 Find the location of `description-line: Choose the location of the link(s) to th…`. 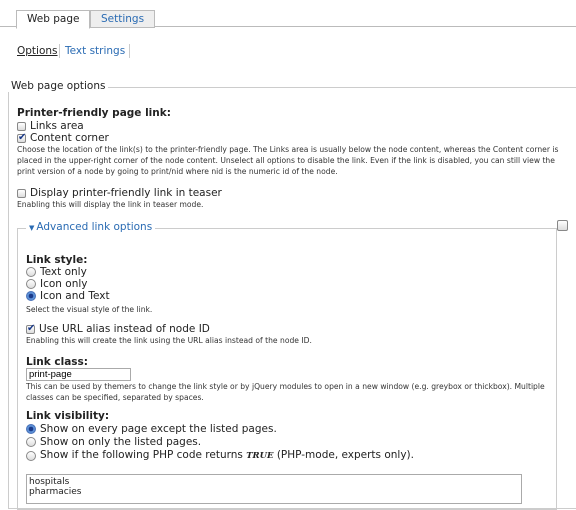

description-line: Choose the location of the link(s) to th… is located at coordinates (288, 149).